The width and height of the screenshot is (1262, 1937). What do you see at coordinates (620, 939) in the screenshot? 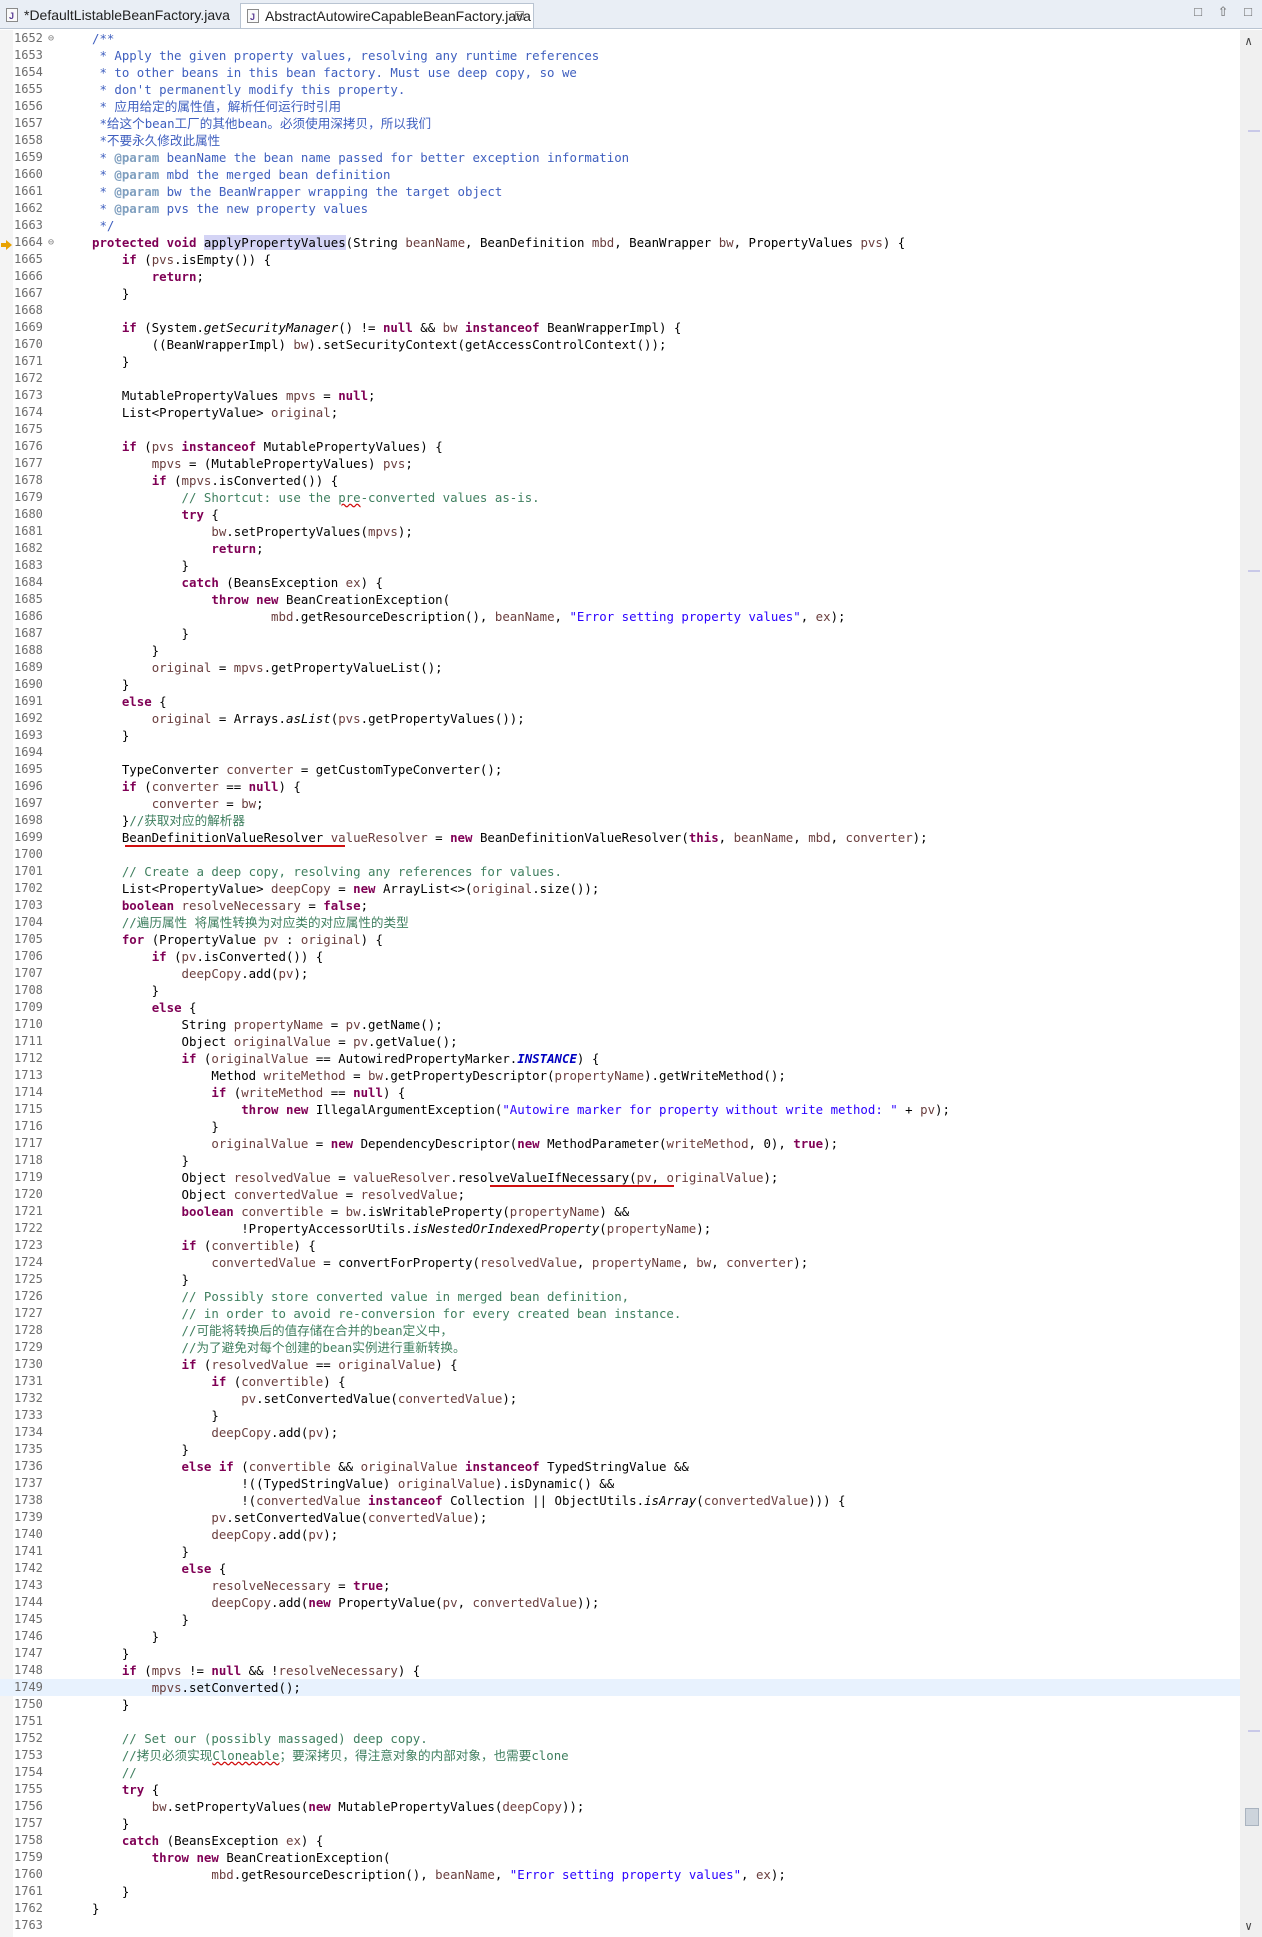
I see `code-line: 1705 for (PropertyValue pv : original) {` at bounding box center [620, 939].